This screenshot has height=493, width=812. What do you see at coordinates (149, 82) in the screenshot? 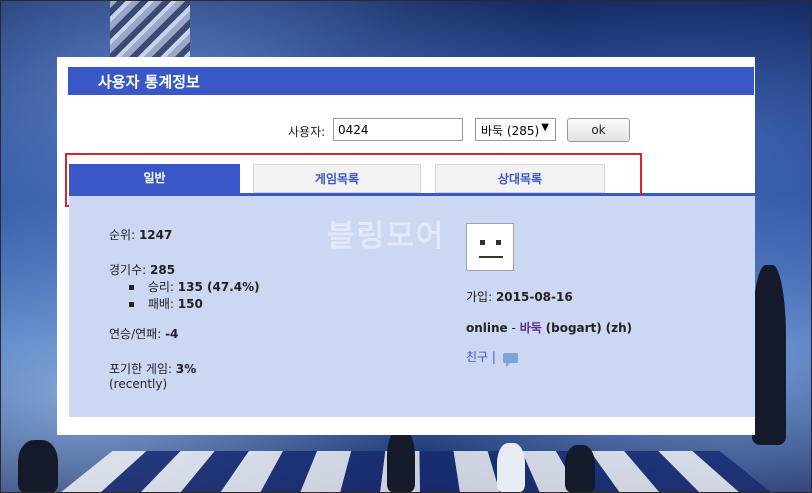
I see `page-title: 사용자 통계정보` at bounding box center [149, 82].